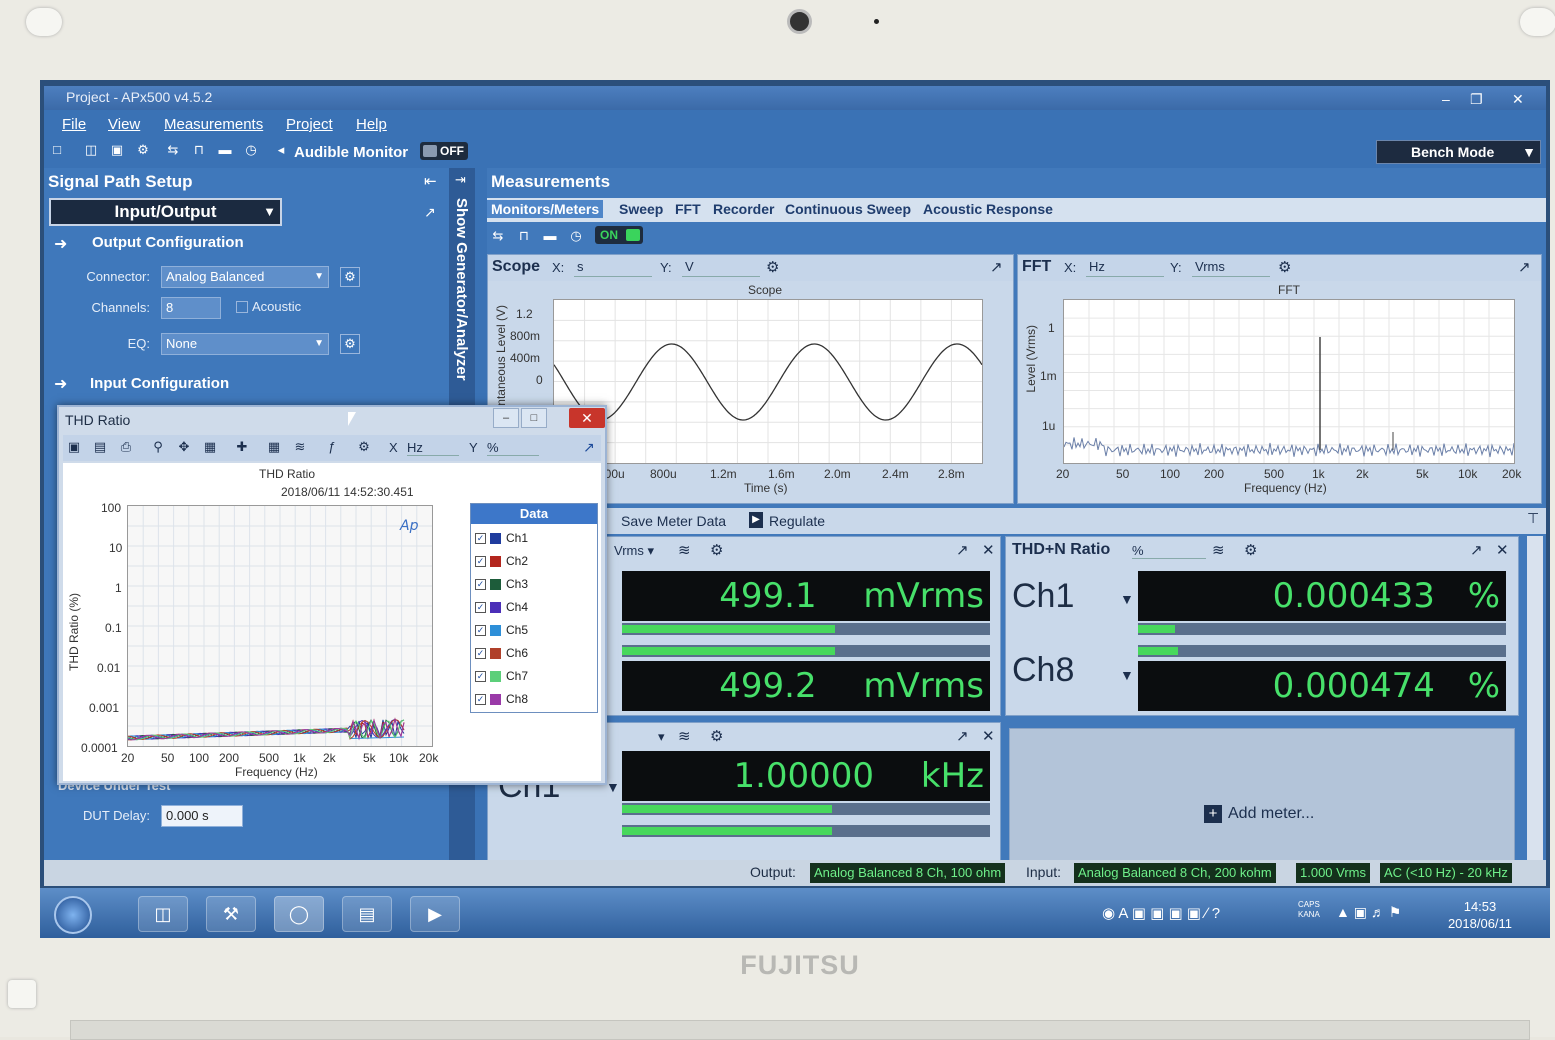  What do you see at coordinates (501, 584) in the screenshot?
I see `legend-item: ✓ Ch3` at bounding box center [501, 584].